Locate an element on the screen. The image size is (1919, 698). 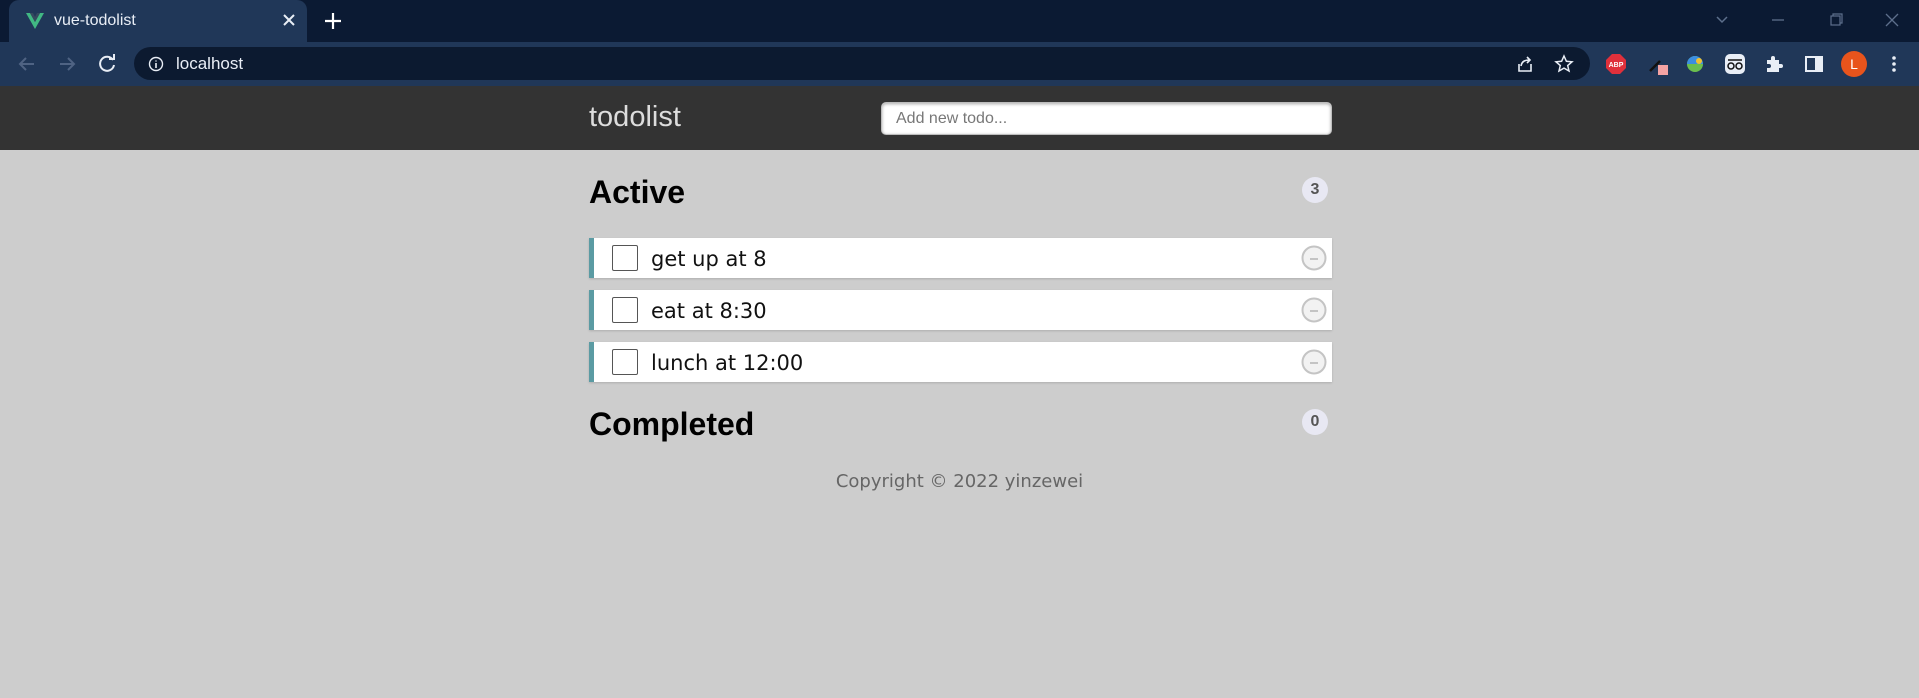
share-icon is located at coordinates (1525, 64).